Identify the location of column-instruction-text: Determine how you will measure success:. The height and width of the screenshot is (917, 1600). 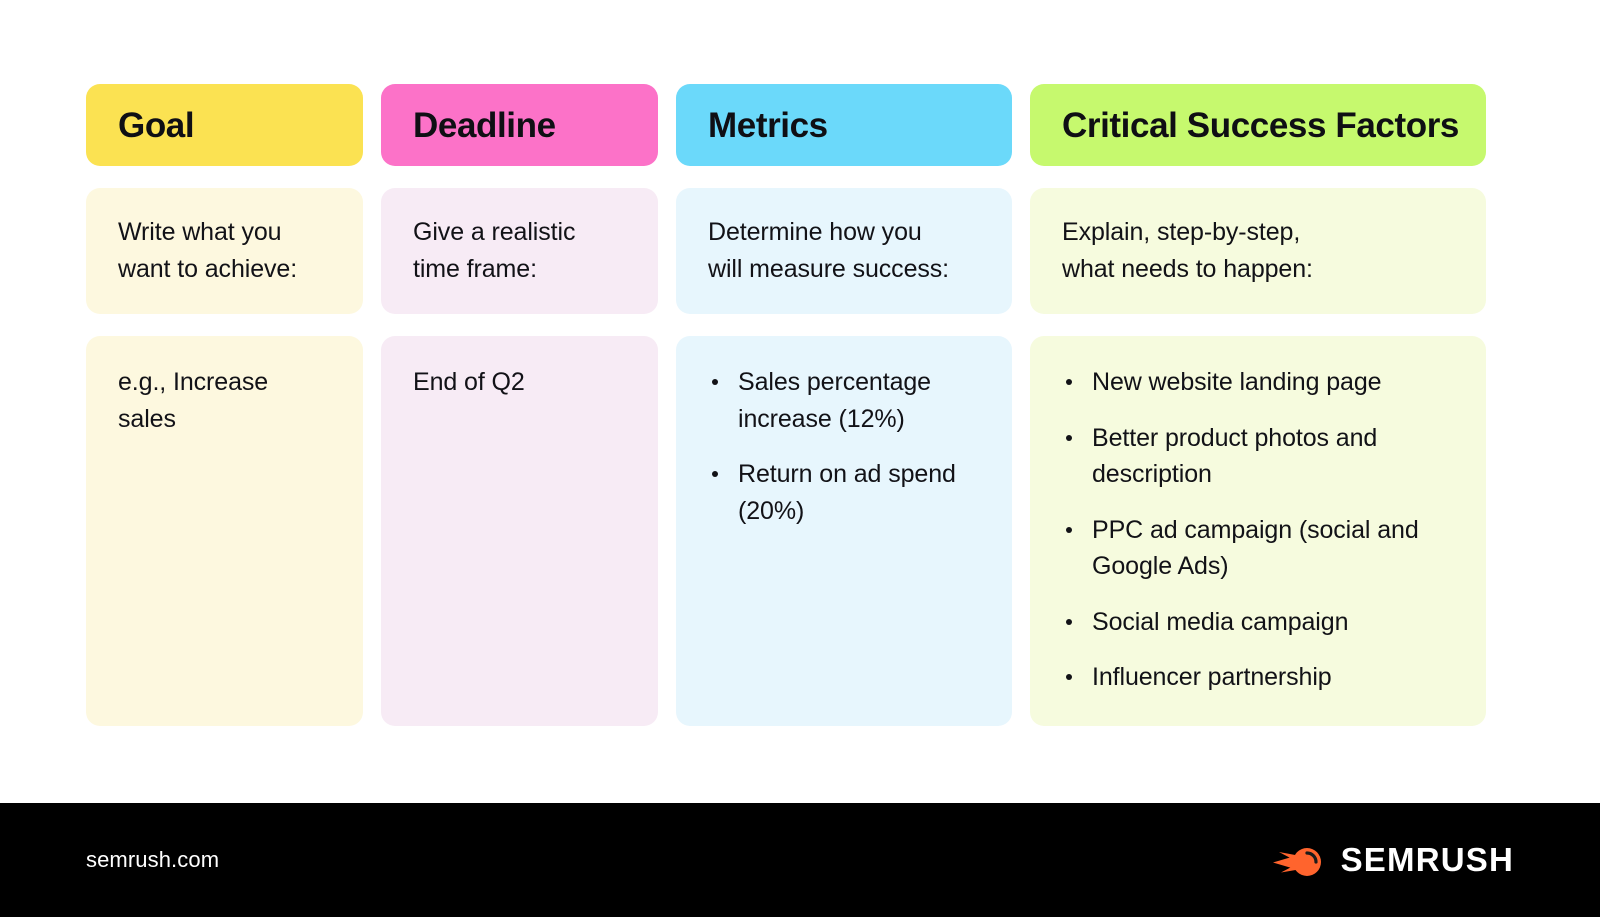
(829, 250).